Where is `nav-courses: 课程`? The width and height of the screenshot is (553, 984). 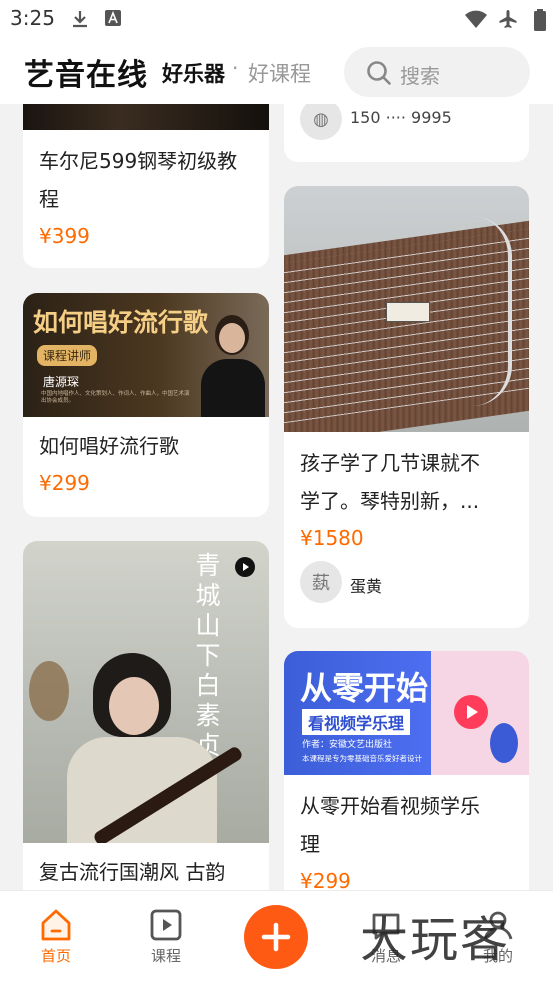 nav-courses: 课程 is located at coordinates (166, 937).